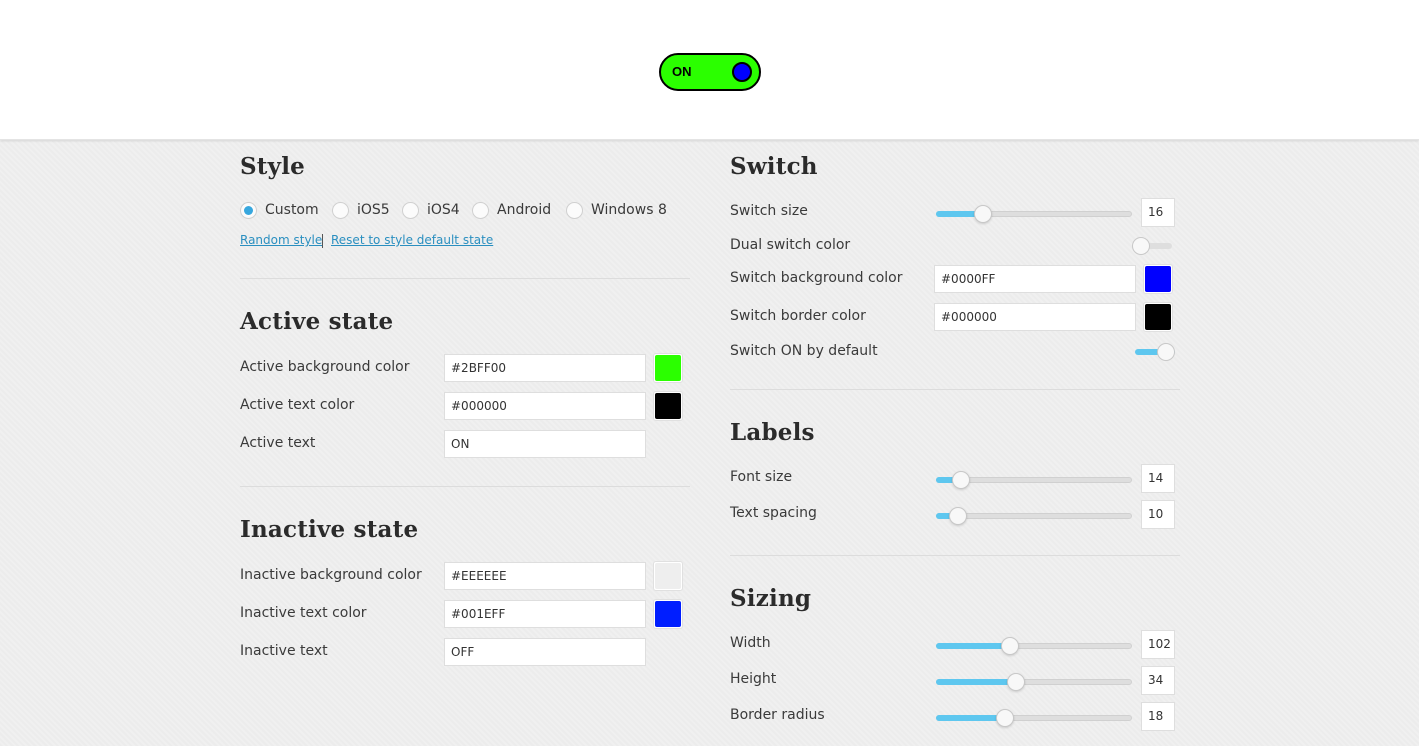  I want to click on dual-switch-color-label: Dual switch color, so click(790, 245).